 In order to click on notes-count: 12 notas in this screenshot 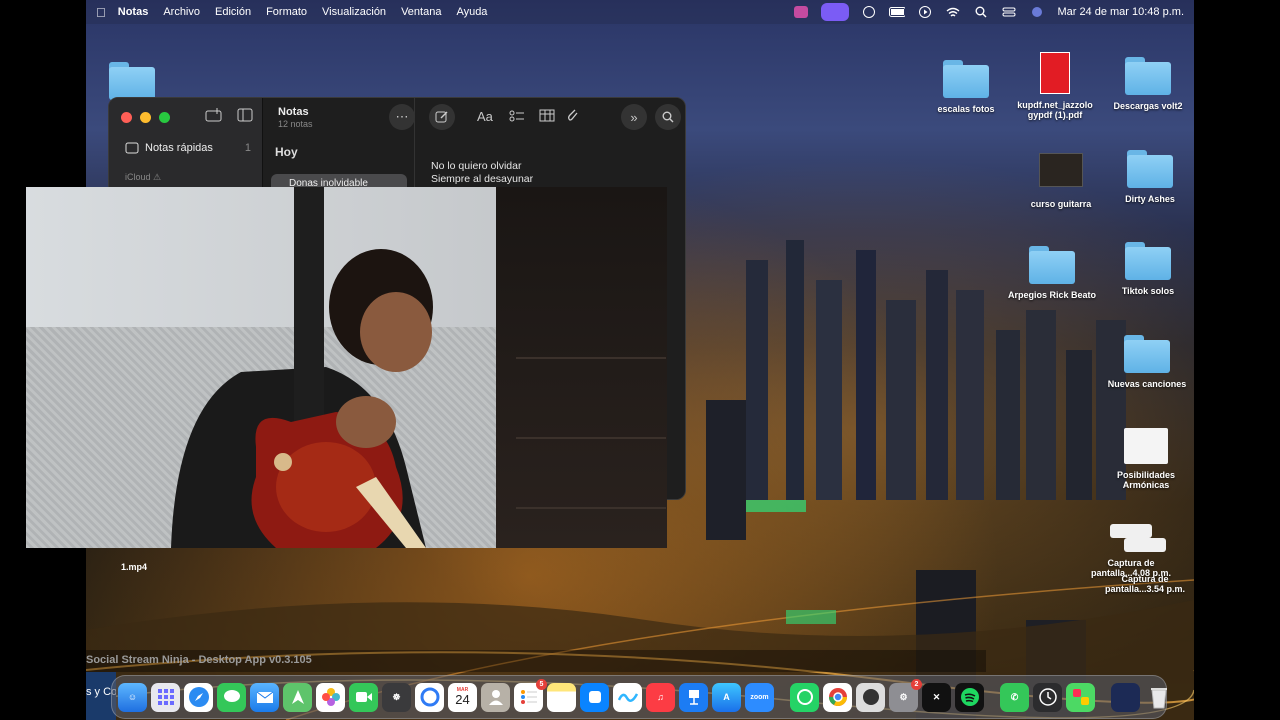, I will do `click(295, 124)`.